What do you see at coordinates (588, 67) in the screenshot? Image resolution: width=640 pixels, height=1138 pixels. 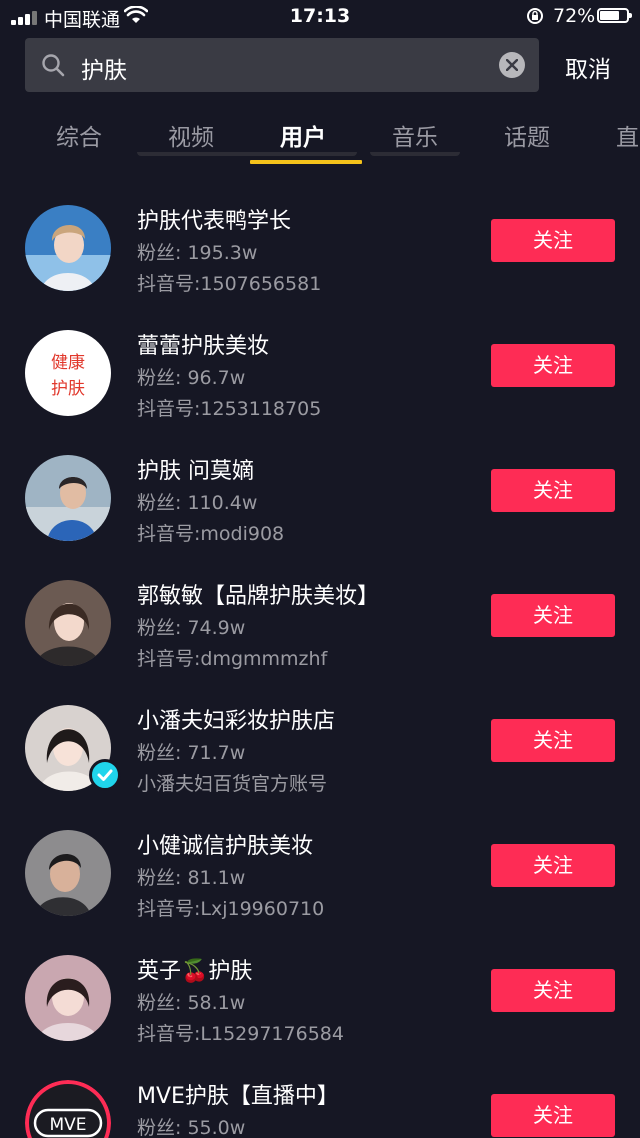 I see `cancel-button: 取消` at bounding box center [588, 67].